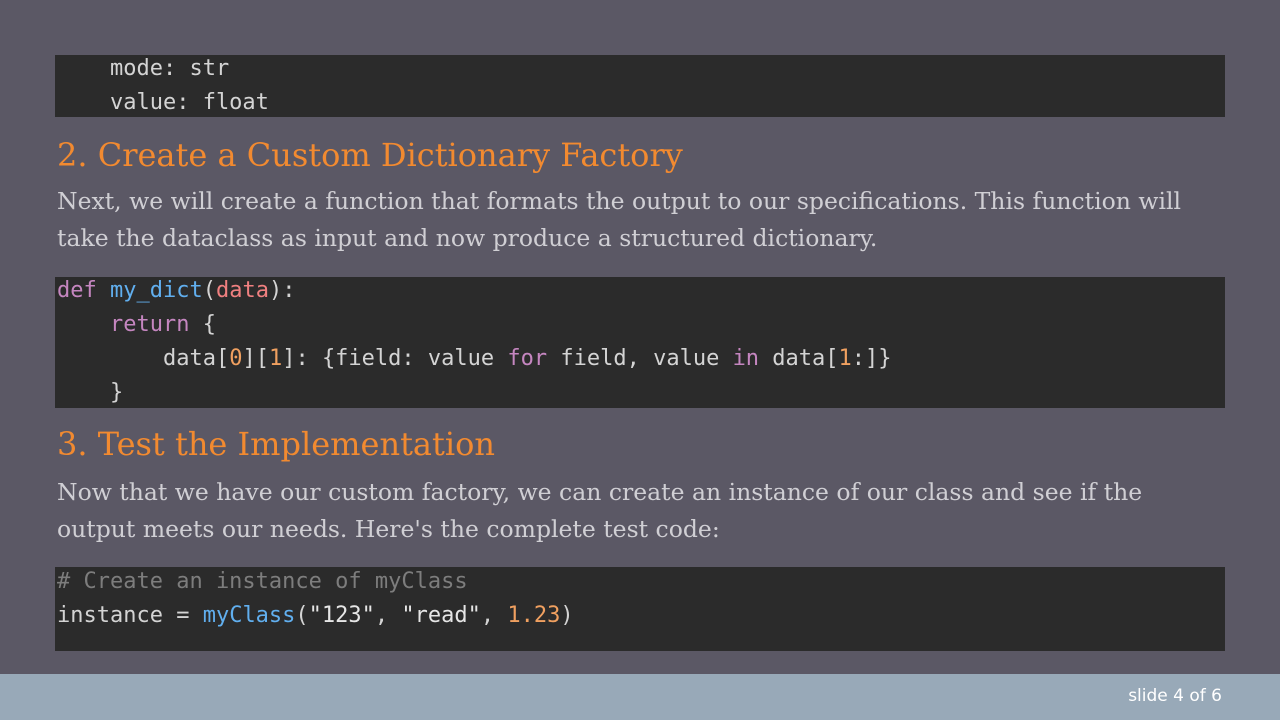 The image size is (1280, 720). I want to click on code-line: }, so click(90, 392).